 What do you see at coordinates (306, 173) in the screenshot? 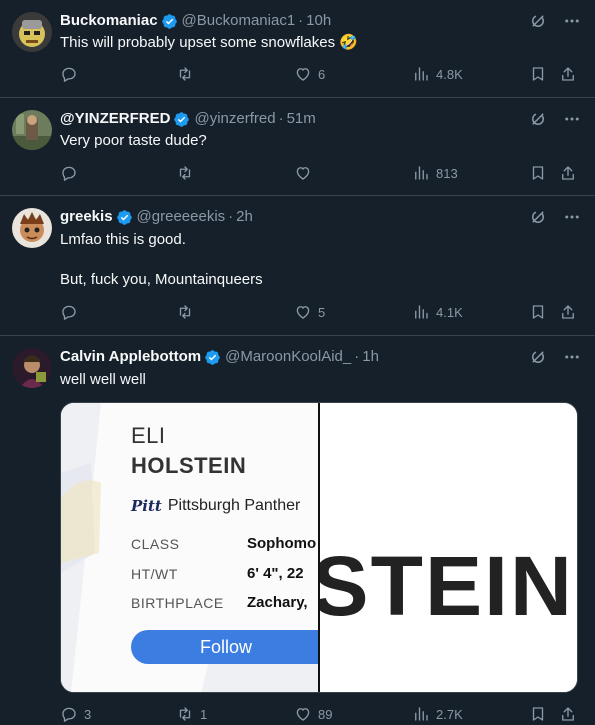
I see `like-button` at bounding box center [306, 173].